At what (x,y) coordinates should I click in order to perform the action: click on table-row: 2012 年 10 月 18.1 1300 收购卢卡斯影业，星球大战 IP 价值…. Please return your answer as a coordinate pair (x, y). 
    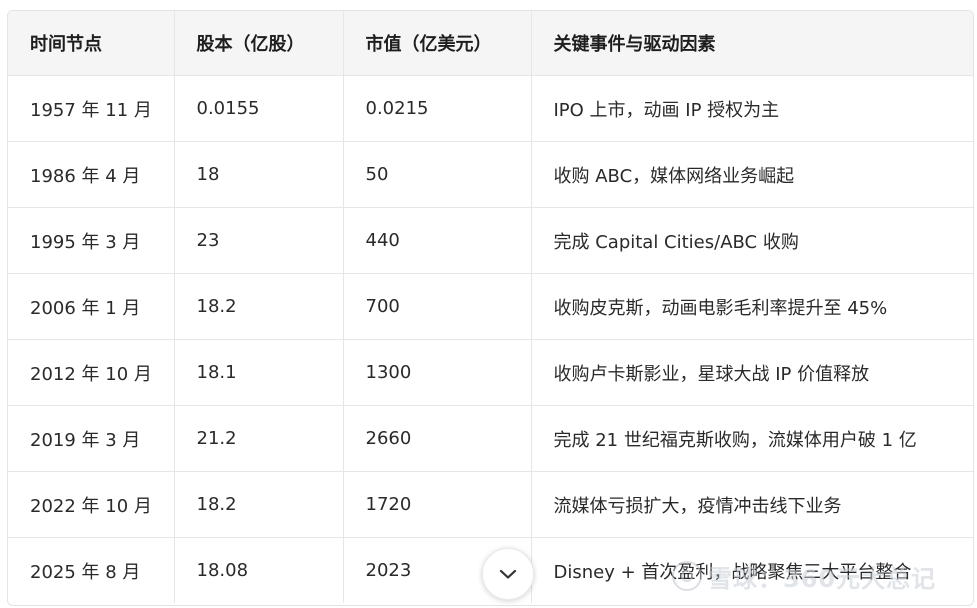
    Looking at the image, I should click on (490, 372).